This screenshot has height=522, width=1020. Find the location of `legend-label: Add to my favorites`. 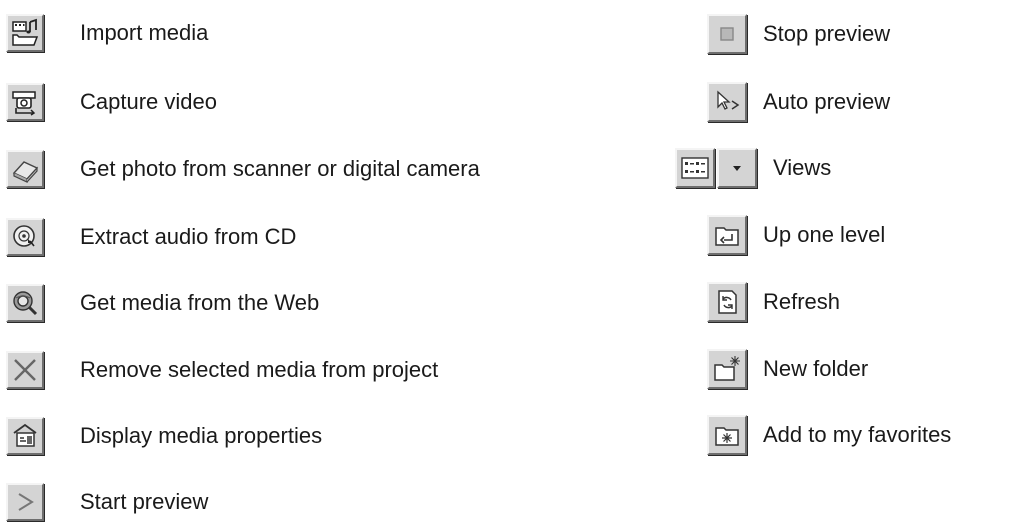

legend-label: Add to my favorites is located at coordinates (857, 434).